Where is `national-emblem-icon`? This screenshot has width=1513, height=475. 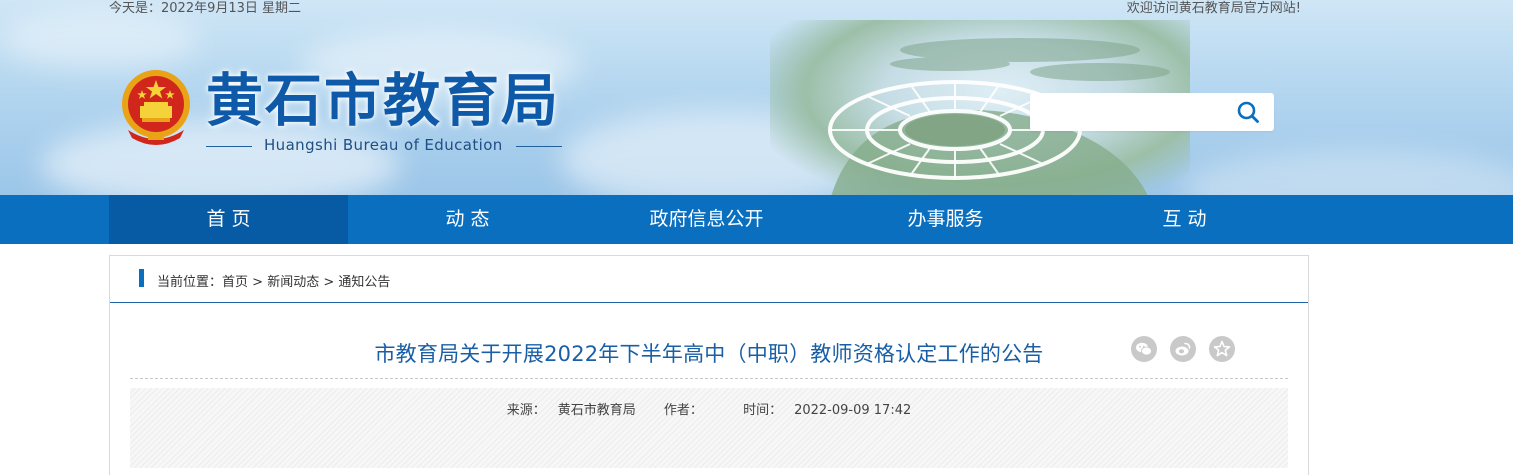
national-emblem-icon is located at coordinates (156, 108).